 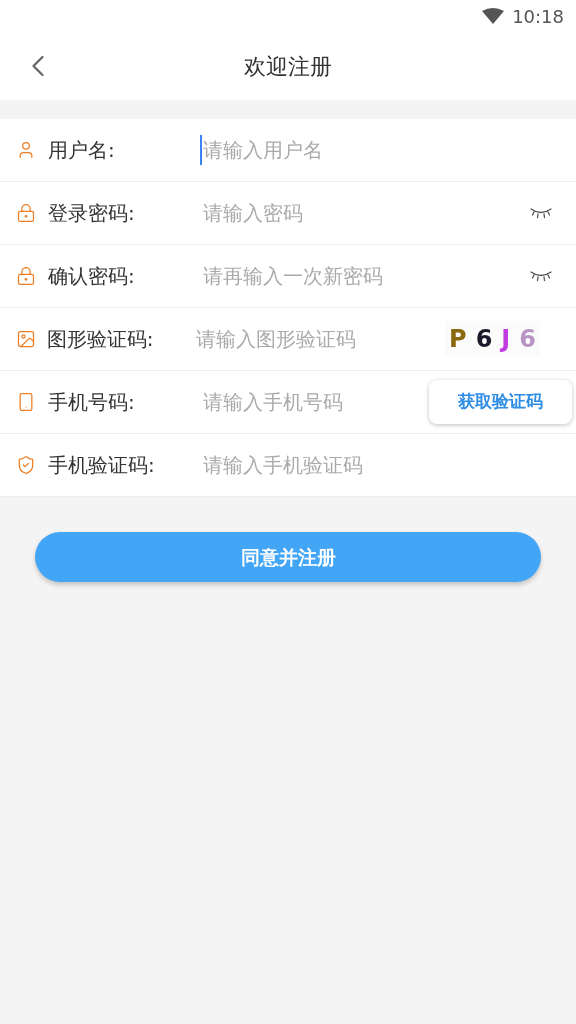 I want to click on input-field: 请输入图形验证码, so click(x=319, y=339).